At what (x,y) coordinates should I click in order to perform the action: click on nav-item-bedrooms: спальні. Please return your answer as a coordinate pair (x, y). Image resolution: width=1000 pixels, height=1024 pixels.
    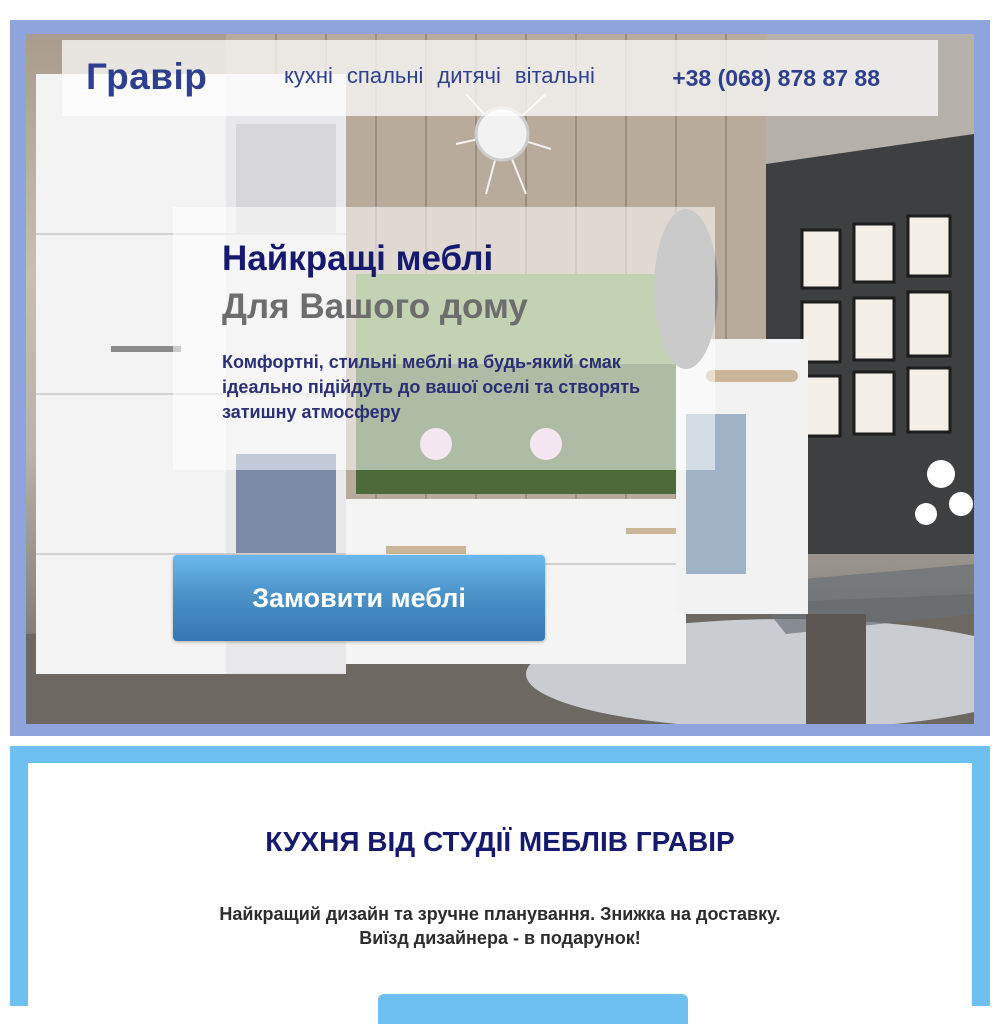
    Looking at the image, I should click on (385, 76).